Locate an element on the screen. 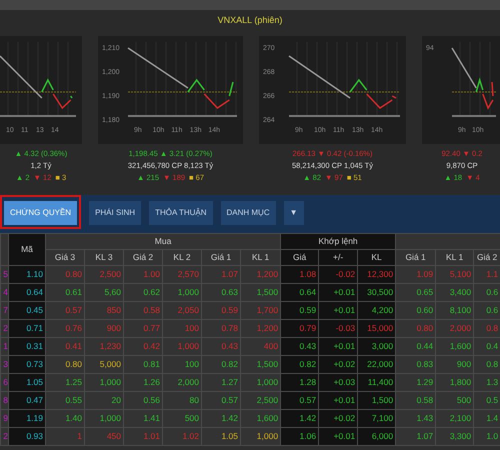 The image size is (500, 450). table-cell: 0.62 is located at coordinates (143, 293).